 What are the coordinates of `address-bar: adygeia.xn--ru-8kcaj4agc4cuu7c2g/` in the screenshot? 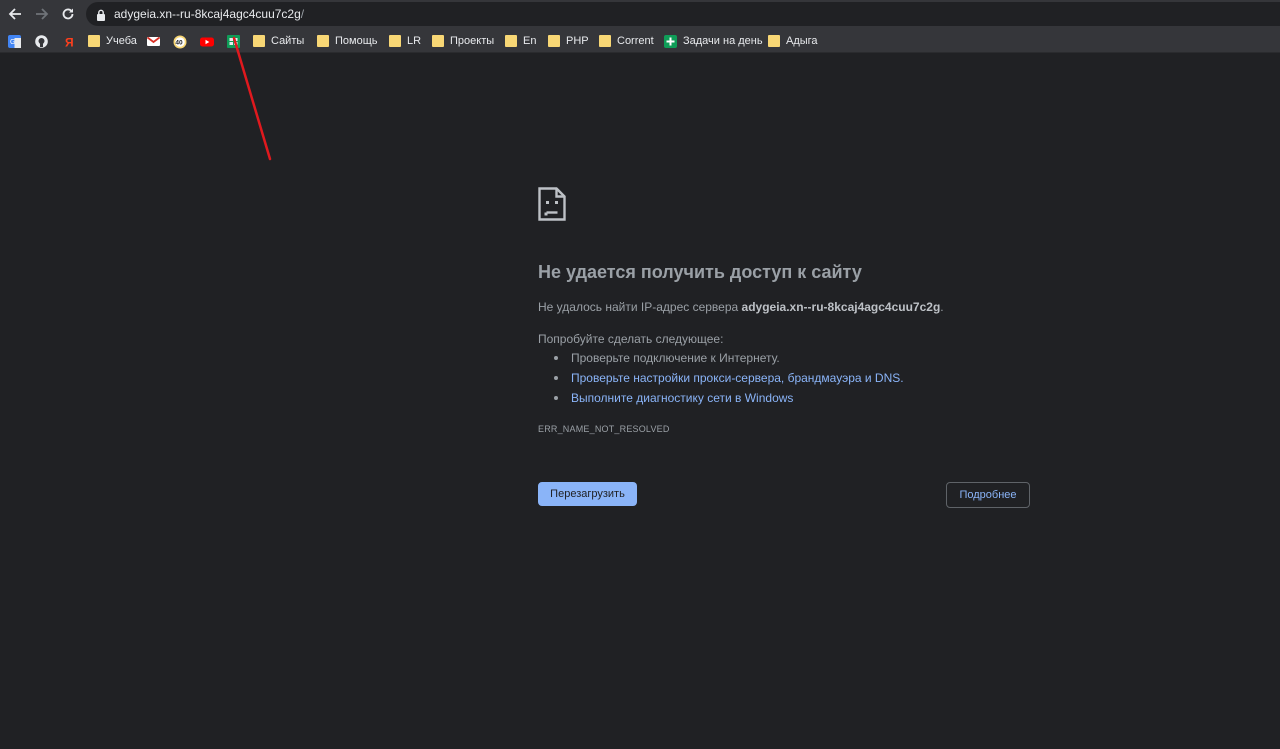 It's located at (683, 14).